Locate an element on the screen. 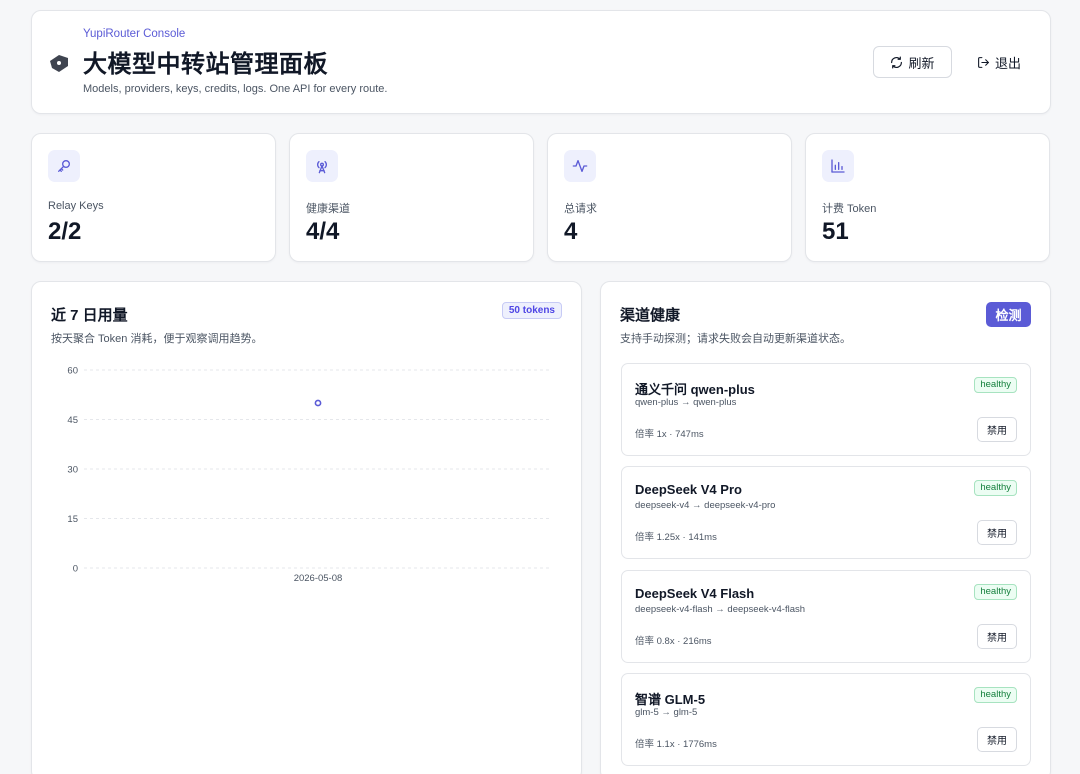 Image resolution: width=1080 pixels, height=774 pixels. bar-chart-icon is located at coordinates (838, 166).